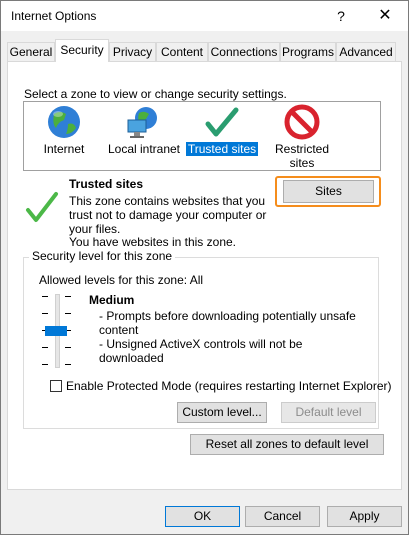 The height and width of the screenshot is (535, 409). What do you see at coordinates (102, 256) in the screenshot?
I see `security-level-group-label: Security level for this zone` at bounding box center [102, 256].